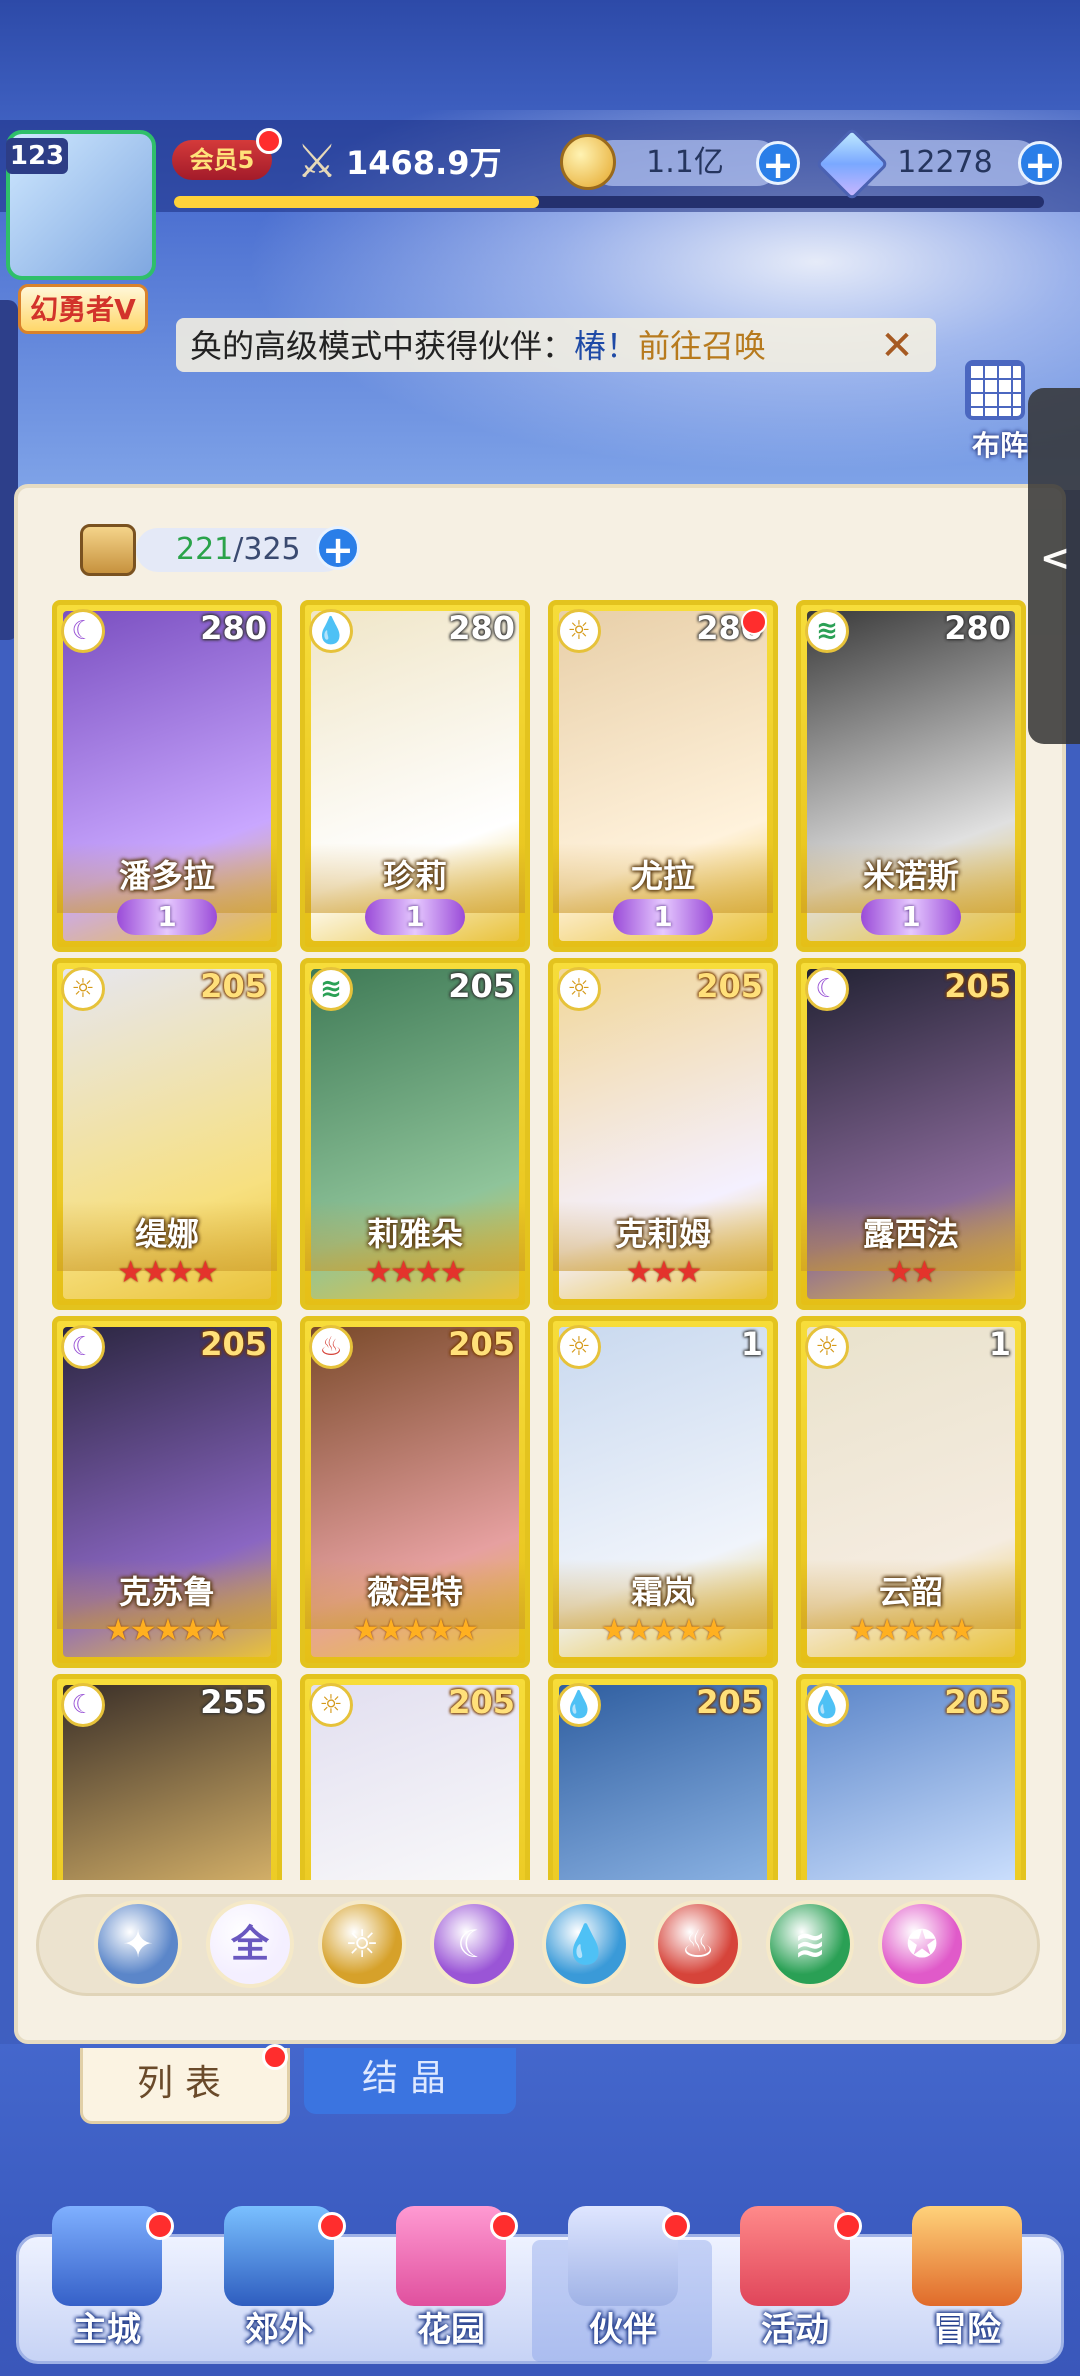 The image size is (1080, 2376). What do you see at coordinates (848, 2226) in the screenshot?
I see `nav-red-dot` at bounding box center [848, 2226].